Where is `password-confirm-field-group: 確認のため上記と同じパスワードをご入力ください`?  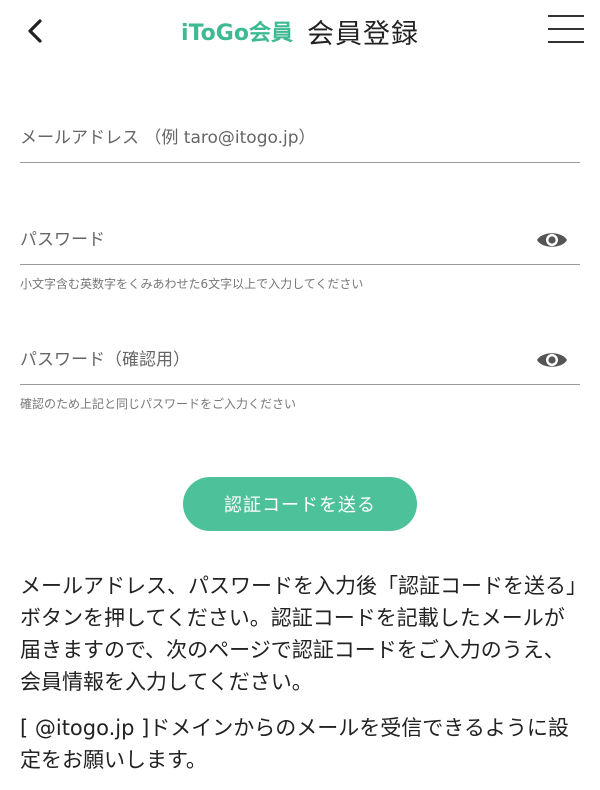
password-confirm-field-group: 確認のため上記と同じパスワードをご入力ください is located at coordinates (300, 375).